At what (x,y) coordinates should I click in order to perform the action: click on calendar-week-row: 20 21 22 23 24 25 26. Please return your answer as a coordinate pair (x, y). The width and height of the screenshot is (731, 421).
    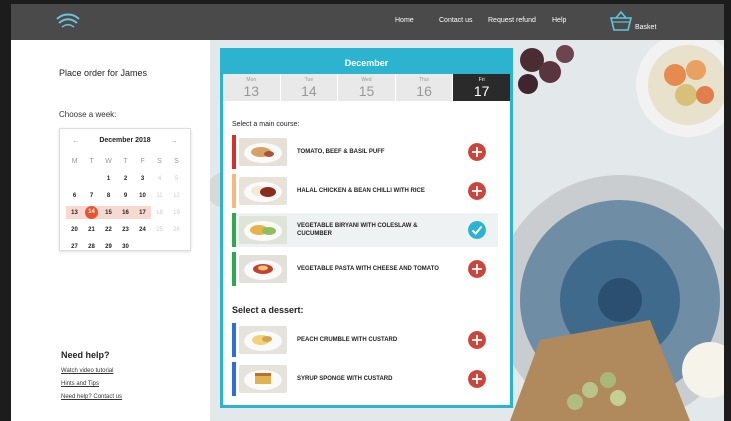
    Looking at the image, I should click on (126, 229).